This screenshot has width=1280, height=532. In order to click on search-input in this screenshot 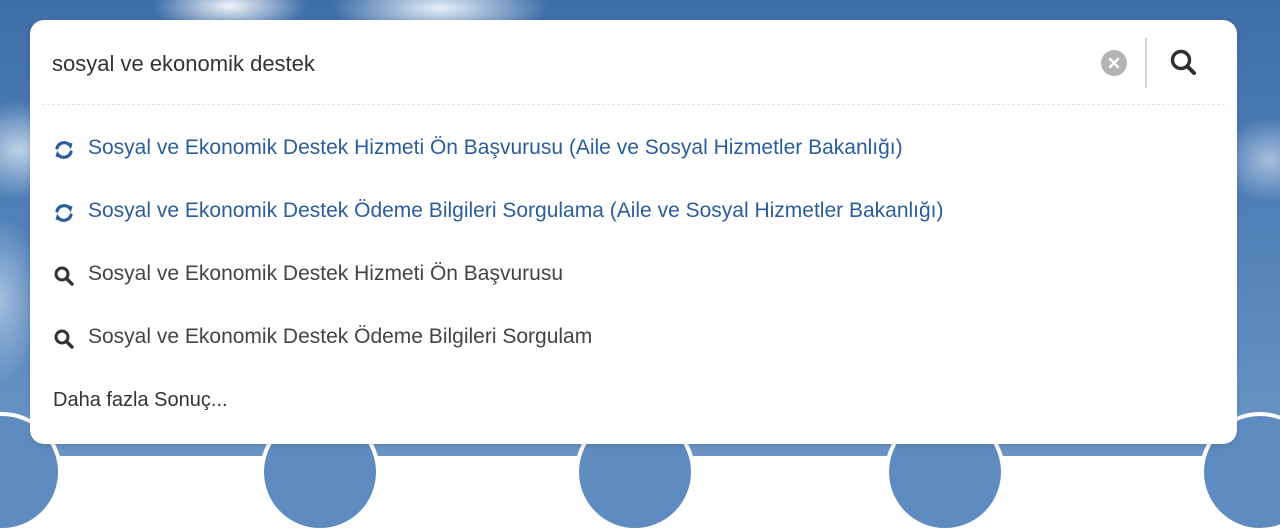, I will do `click(572, 64)`.